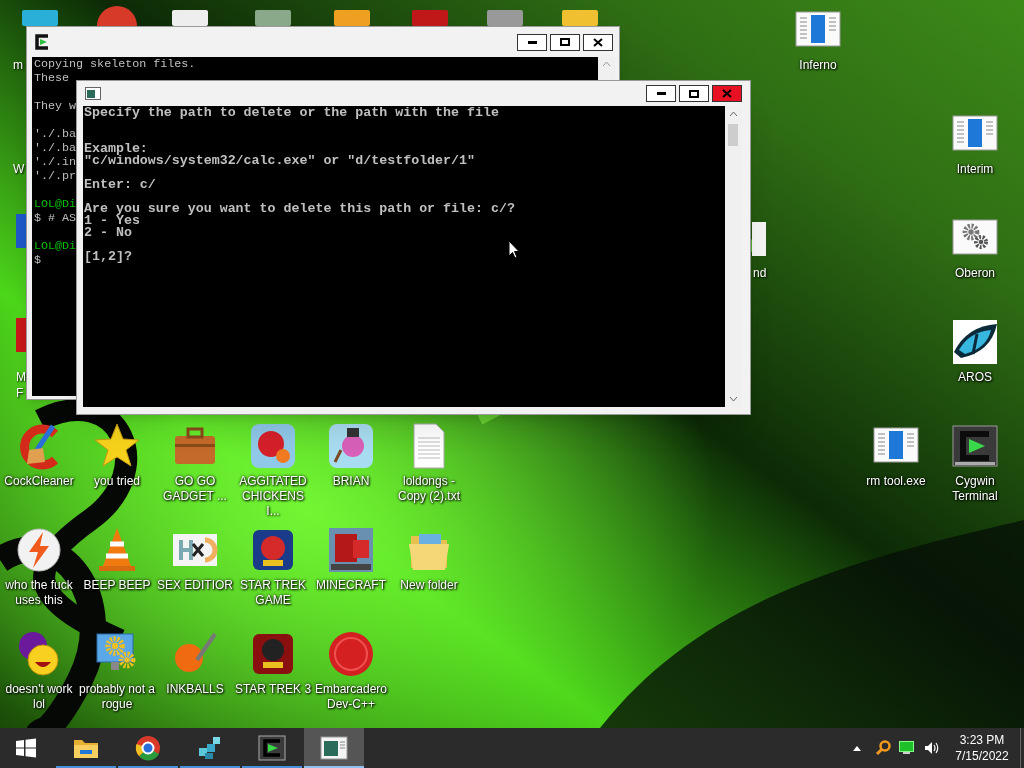 This screenshot has width=1024, height=768. What do you see at coordinates (975, 489) in the screenshot?
I see `desktop-icon-label: Cygwin Terminal` at bounding box center [975, 489].